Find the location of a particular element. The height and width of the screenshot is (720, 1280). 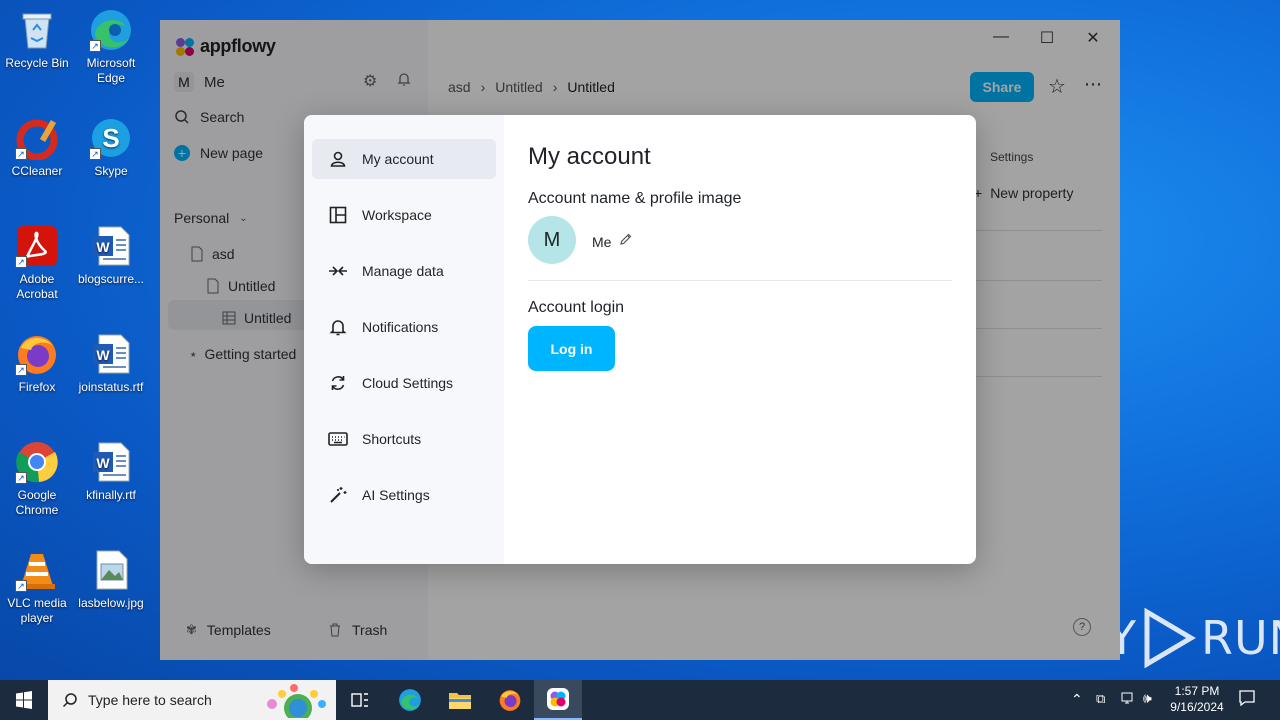

firefox-icon: ↗ is located at coordinates (37, 354).